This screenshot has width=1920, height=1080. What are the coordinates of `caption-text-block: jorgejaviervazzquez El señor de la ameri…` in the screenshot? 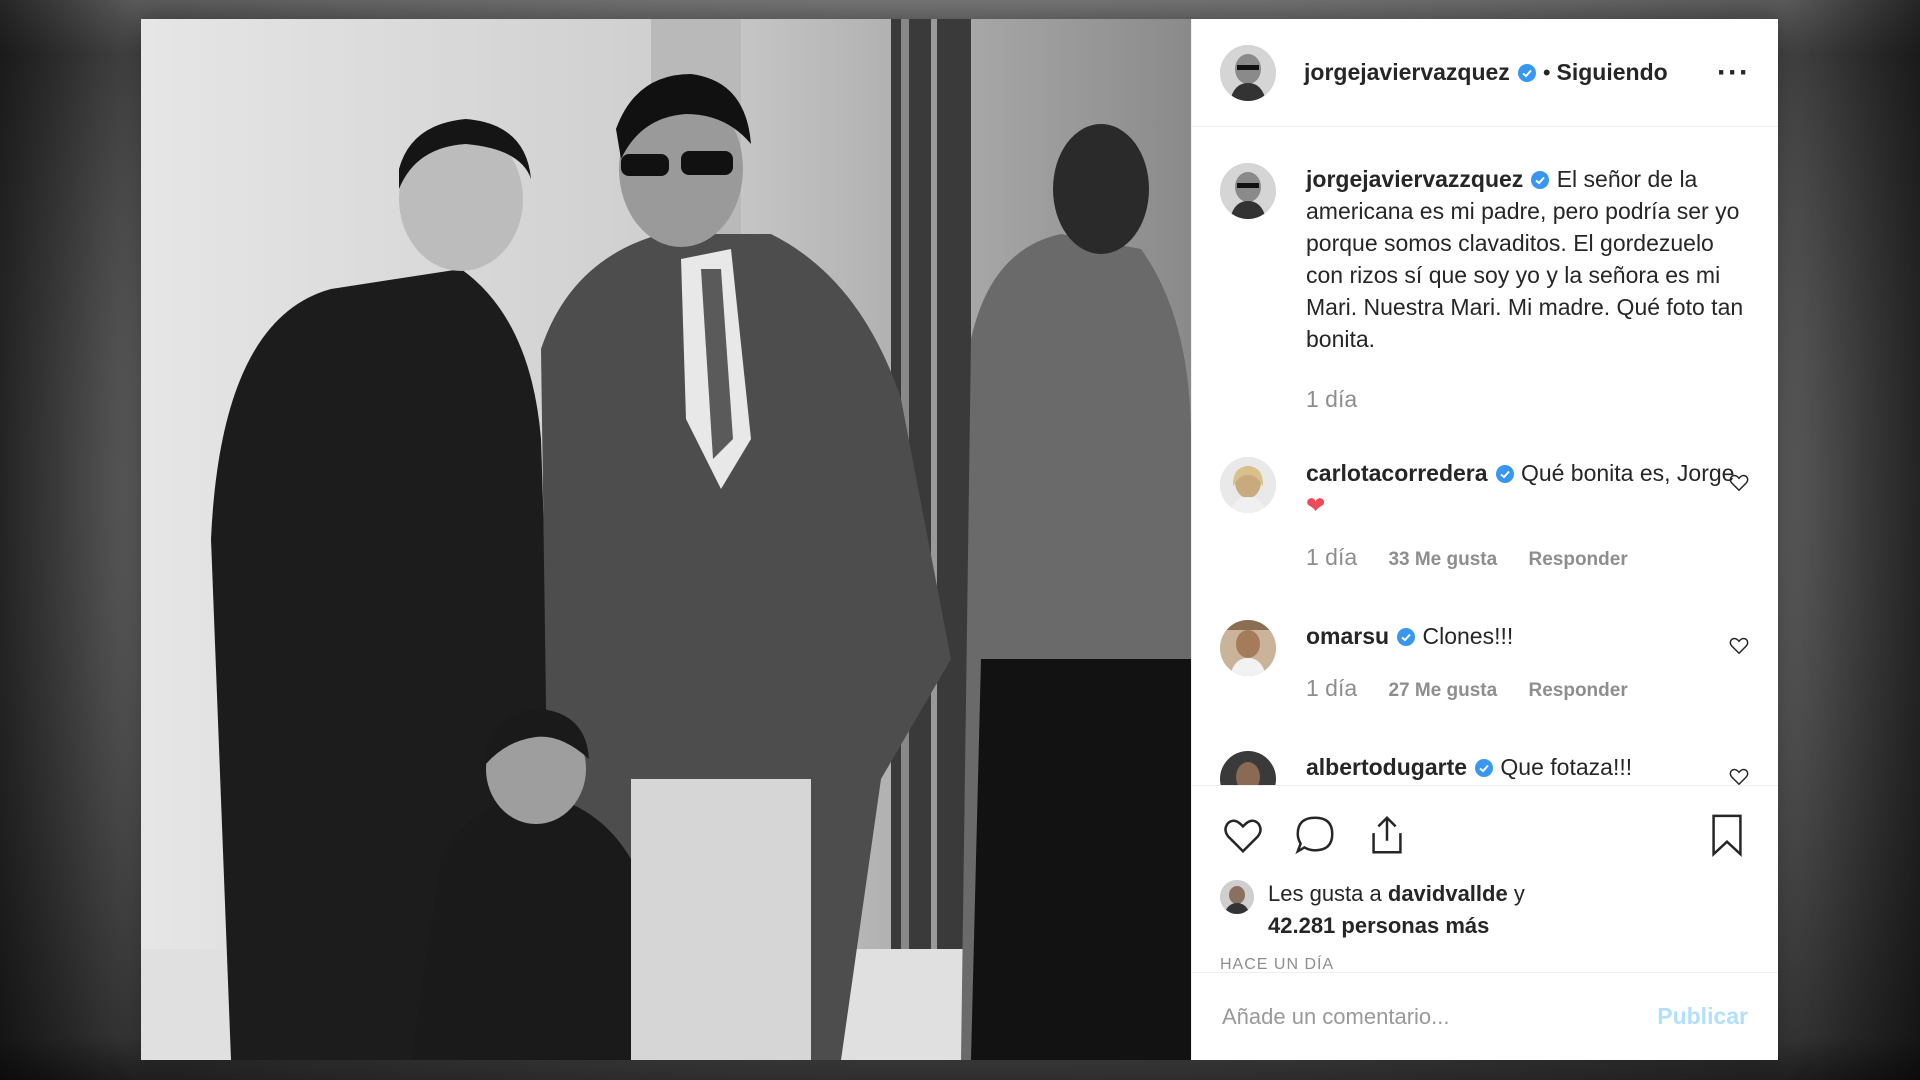 It's located at (1528, 290).